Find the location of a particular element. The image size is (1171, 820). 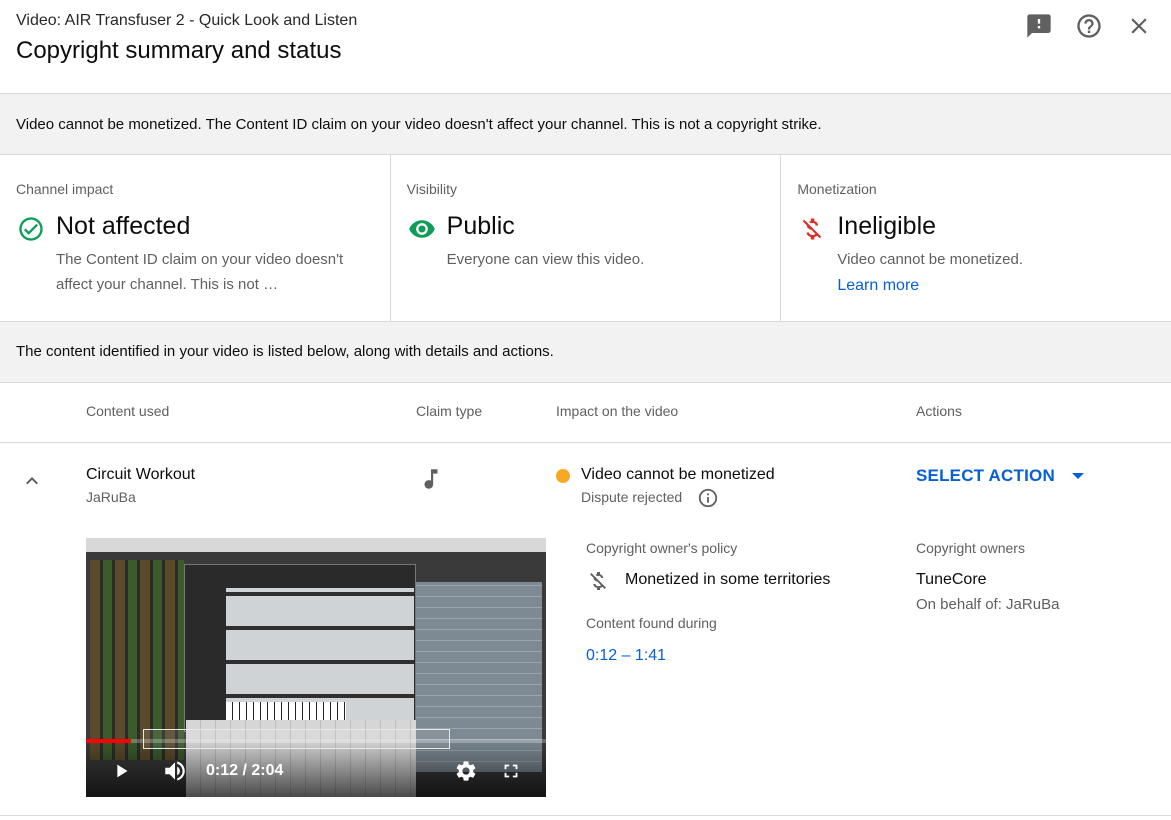

owner-name: TuneCore is located at coordinates (951, 579).